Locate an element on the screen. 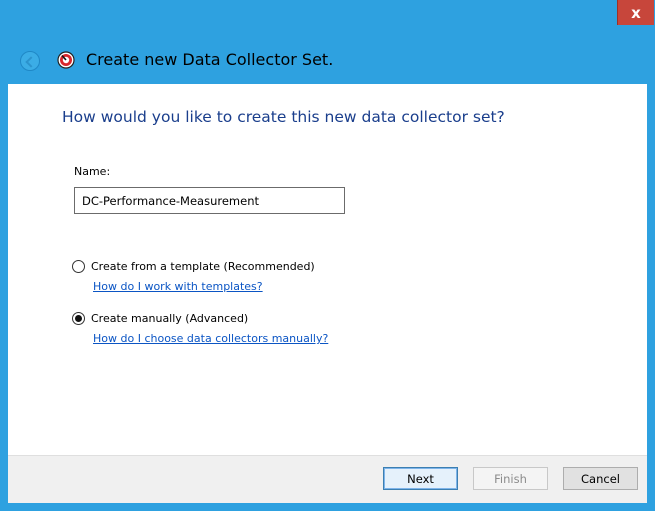  option-template: Create from a template (Recommended) is located at coordinates (193, 266).